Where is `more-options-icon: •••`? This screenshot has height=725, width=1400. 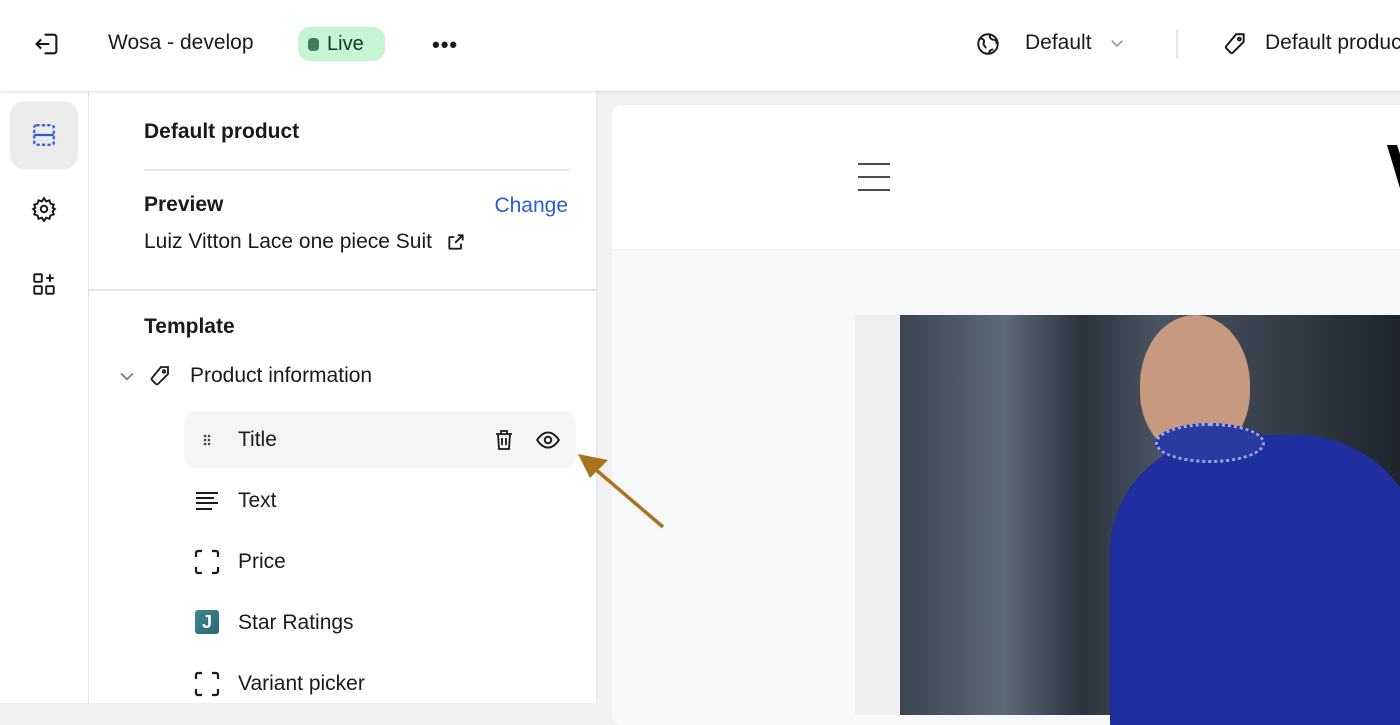 more-options-icon: ••• is located at coordinates (445, 45).